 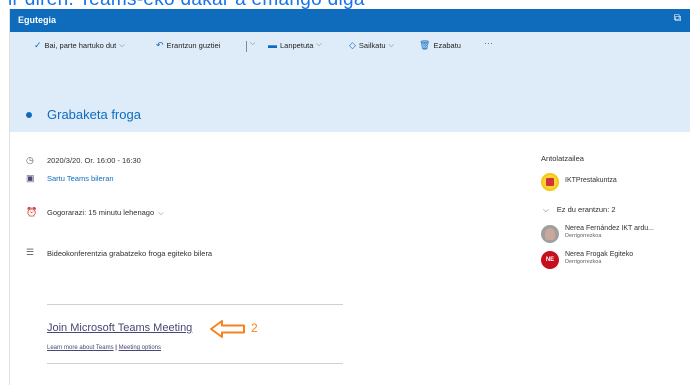 What do you see at coordinates (562, 158) in the screenshot?
I see `organizer-heading: Antolatzailea` at bounding box center [562, 158].